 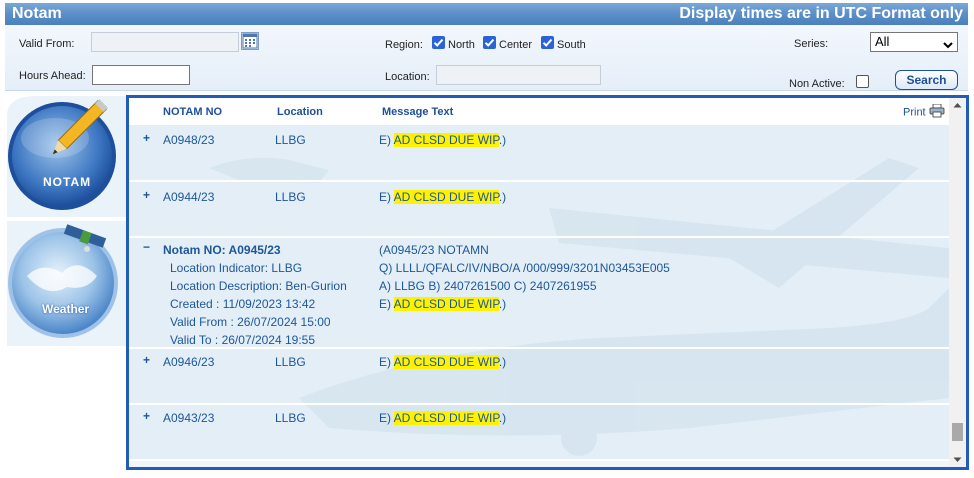 What do you see at coordinates (52, 76) in the screenshot?
I see `hours-ahead-label: Hours Ahead:` at bounding box center [52, 76].